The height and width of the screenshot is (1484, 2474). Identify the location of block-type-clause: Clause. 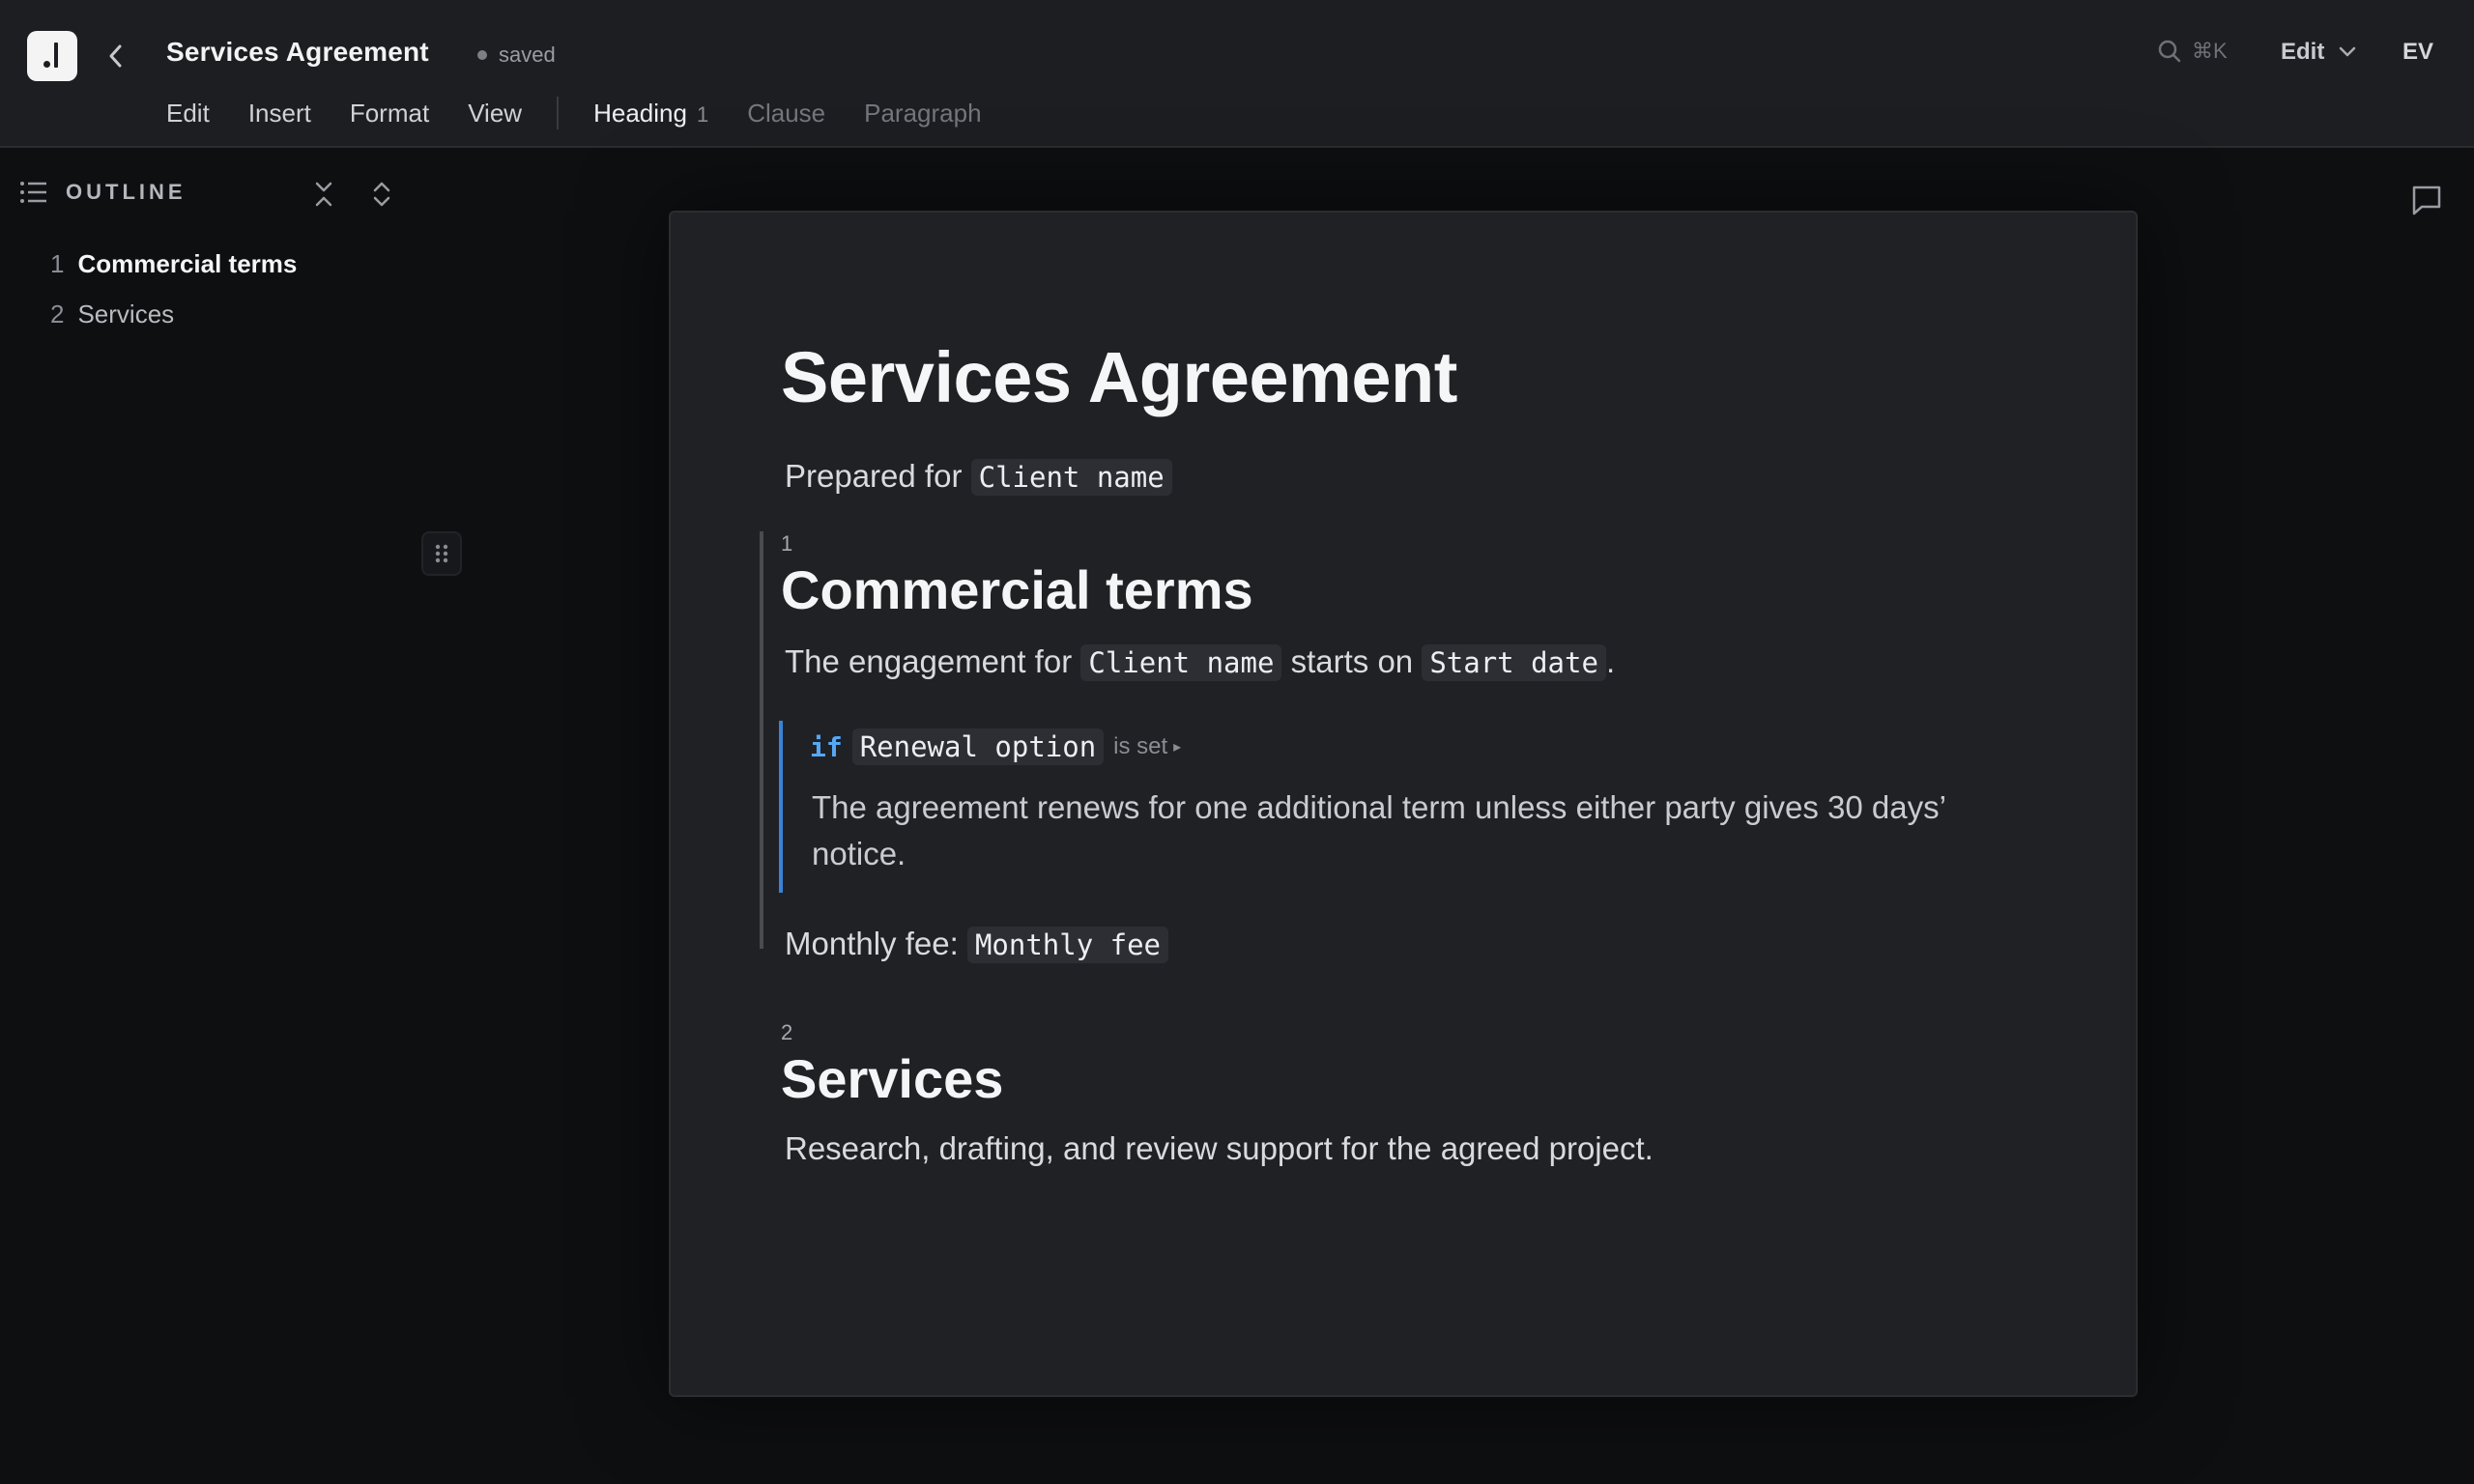
(786, 114).